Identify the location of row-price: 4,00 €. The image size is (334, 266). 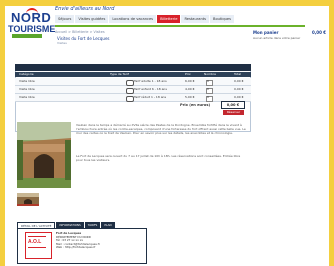
(190, 89).